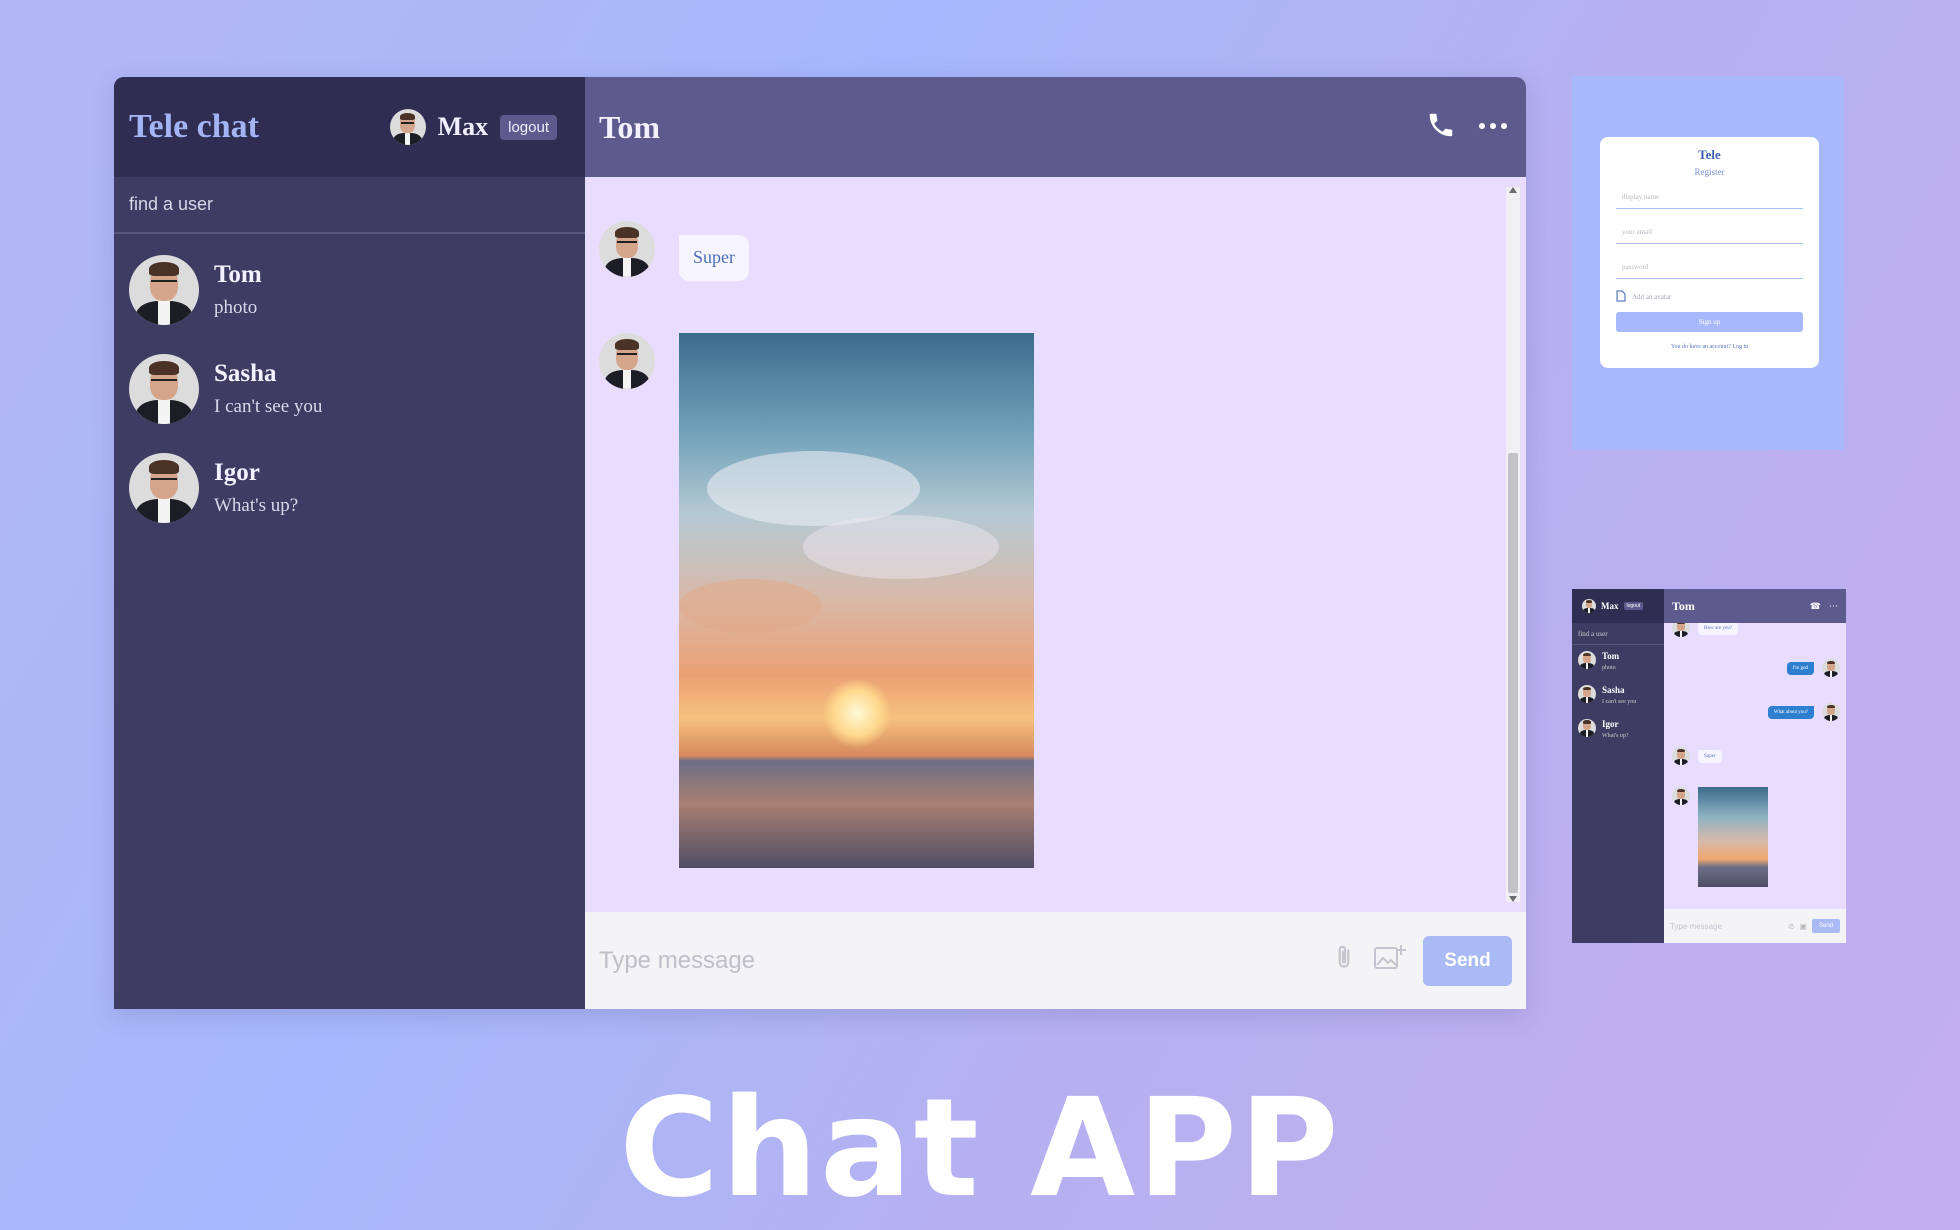  Describe the element at coordinates (1441, 127) in the screenshot. I see `phone-icon` at that location.